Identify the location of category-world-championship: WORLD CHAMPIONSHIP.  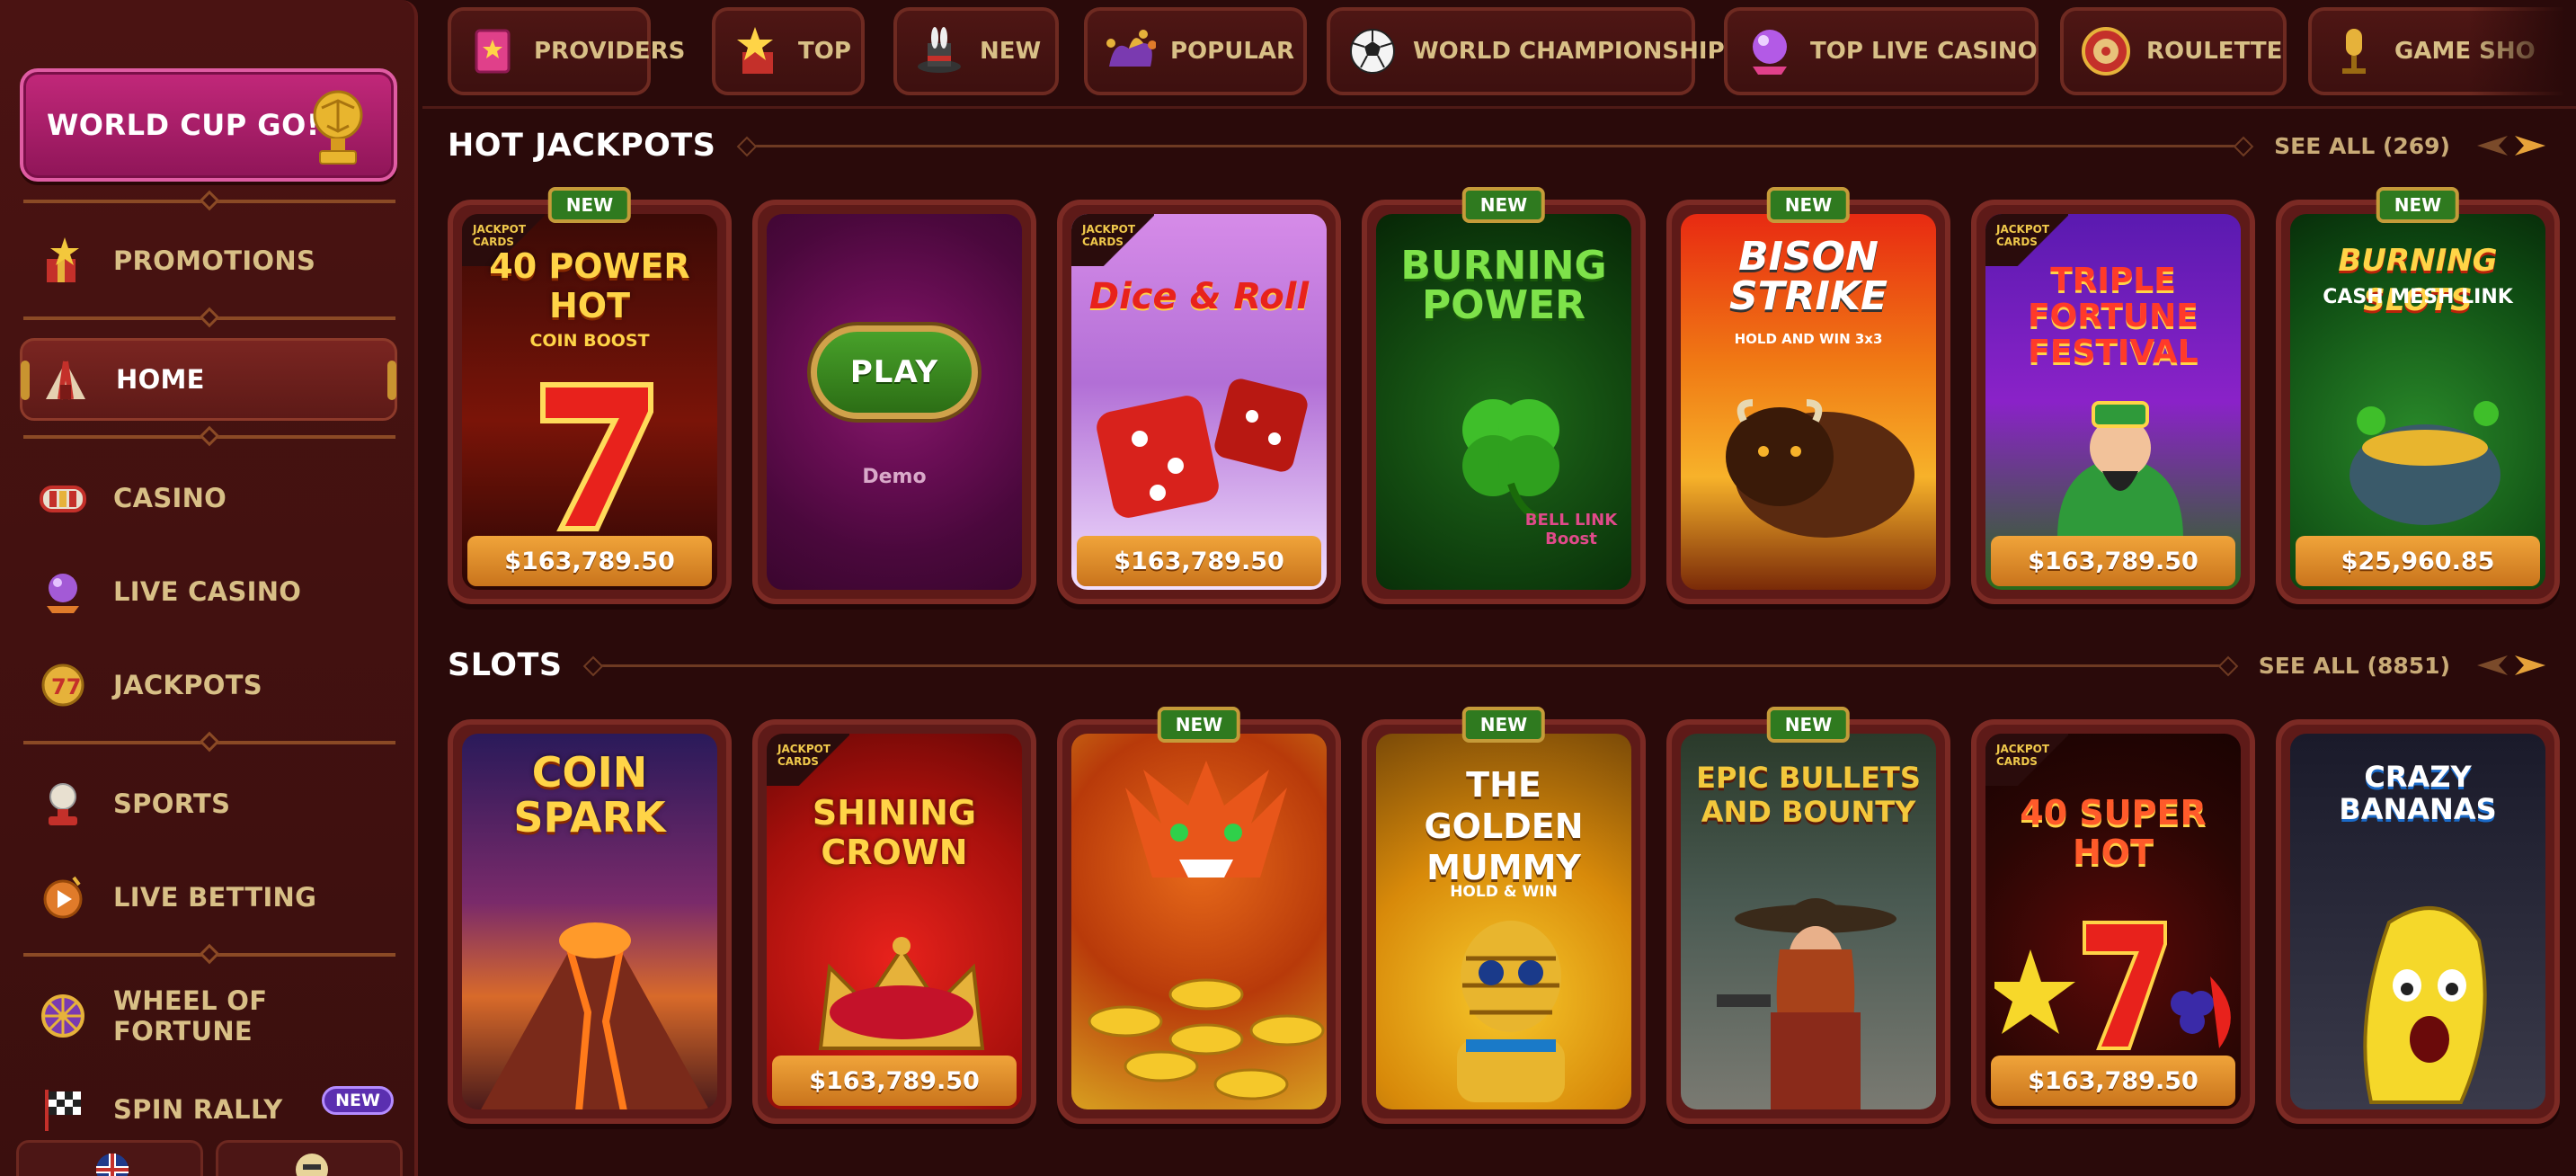
(1526, 51).